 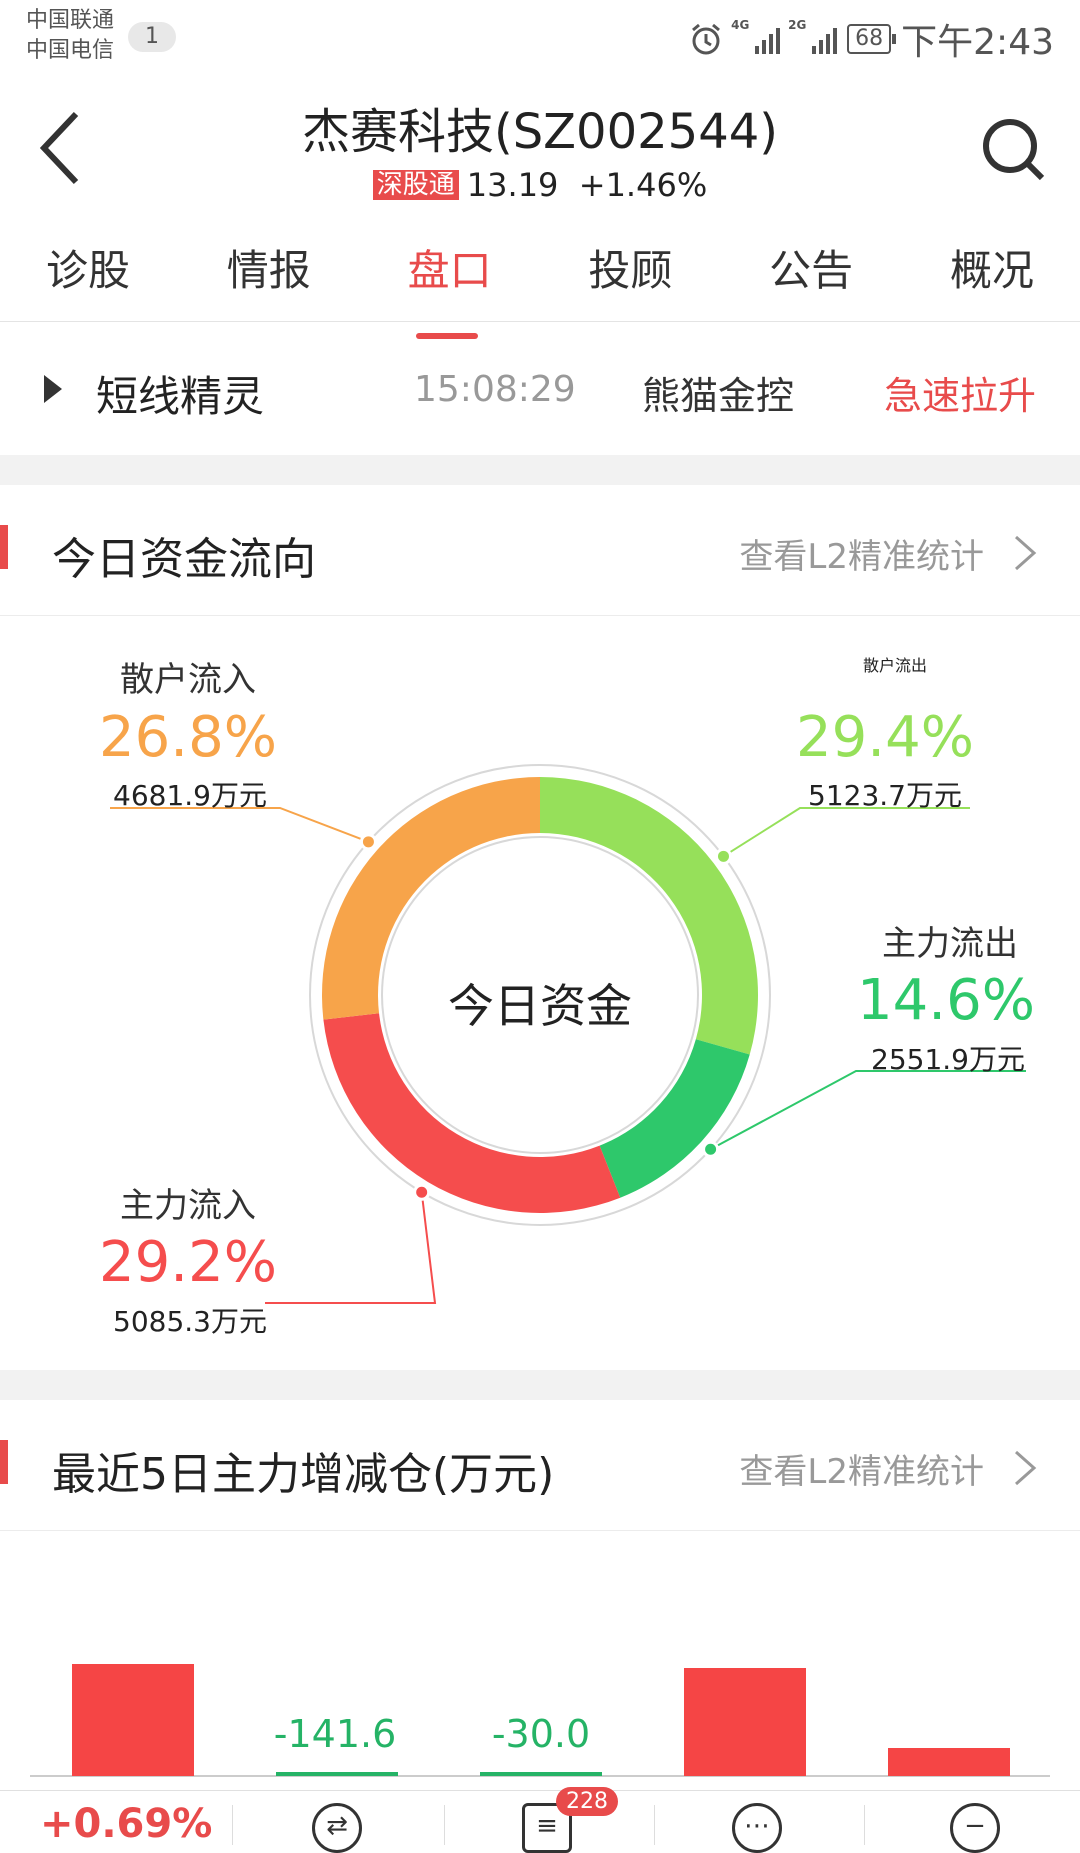 What do you see at coordinates (950, 944) in the screenshot?
I see `main-outflow-name: 主力流出` at bounding box center [950, 944].